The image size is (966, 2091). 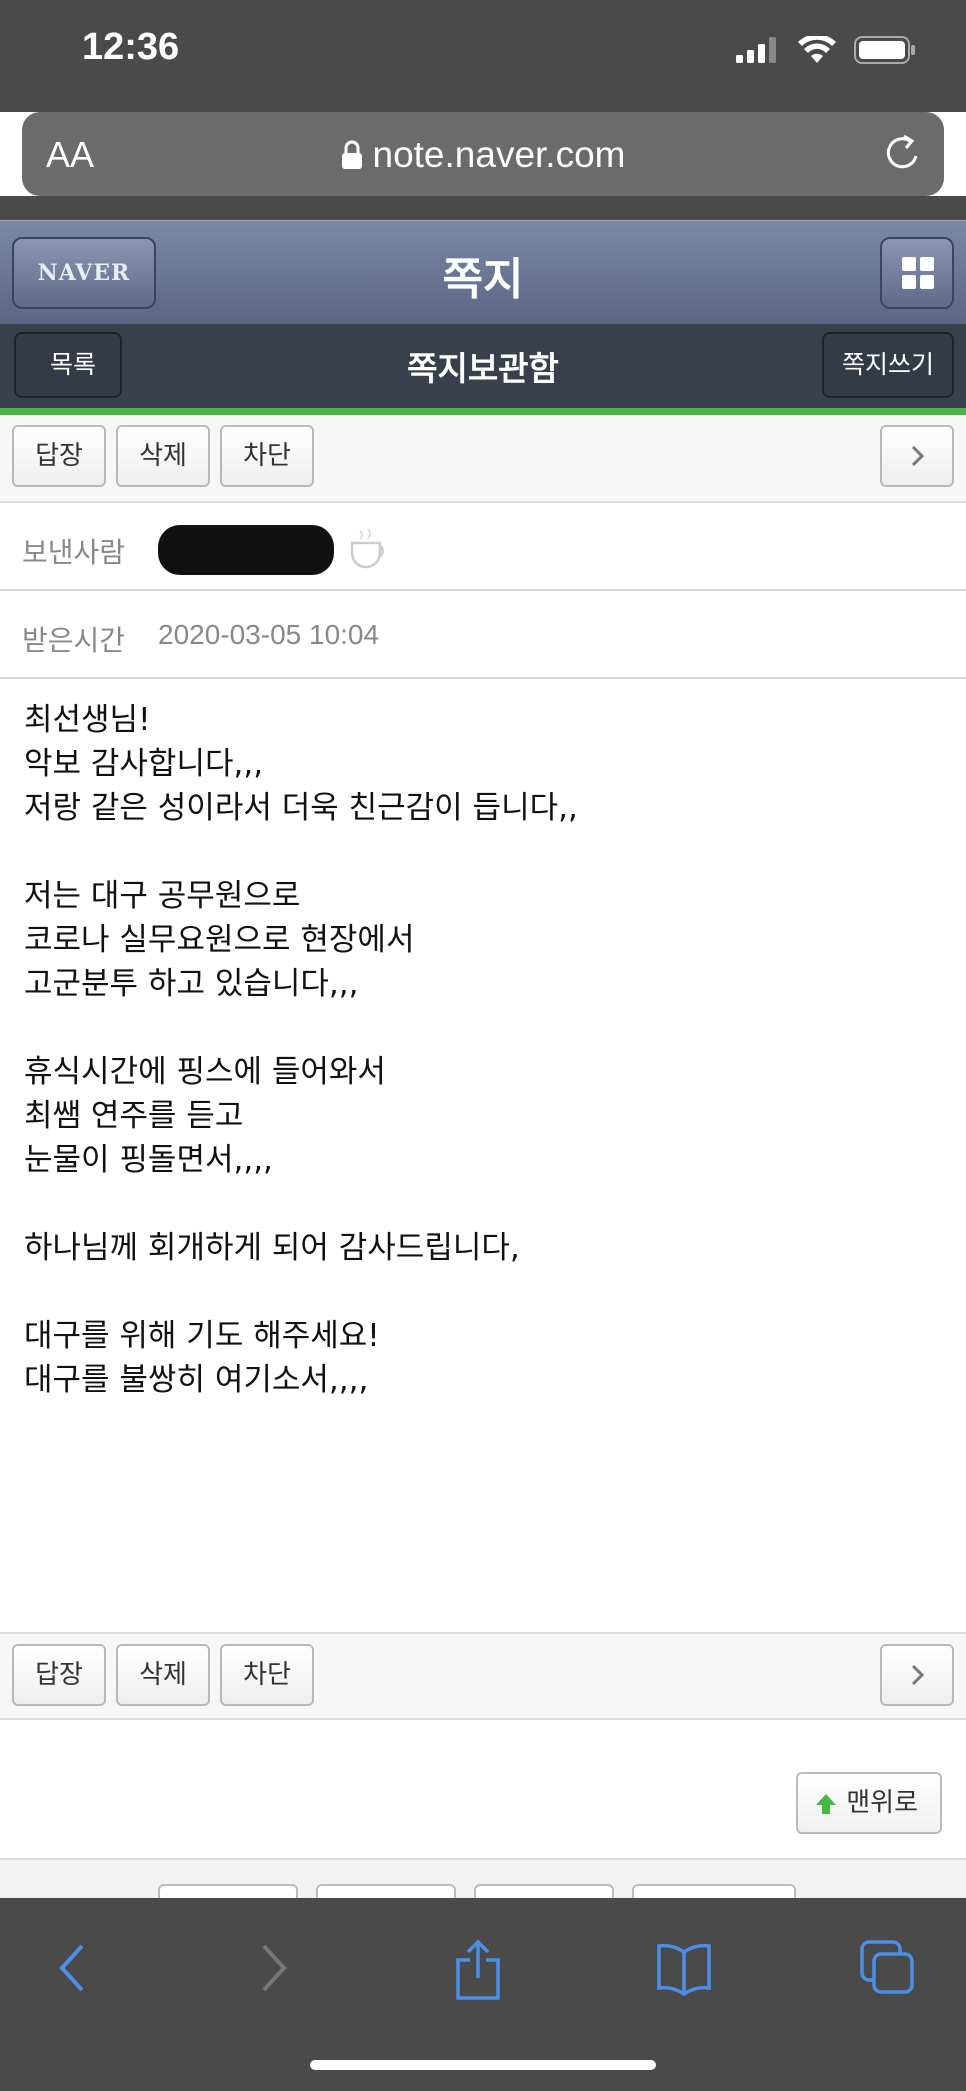 What do you see at coordinates (134, 1116) in the screenshot?
I see `message-line: 최쌤 연주를 듣고` at bounding box center [134, 1116].